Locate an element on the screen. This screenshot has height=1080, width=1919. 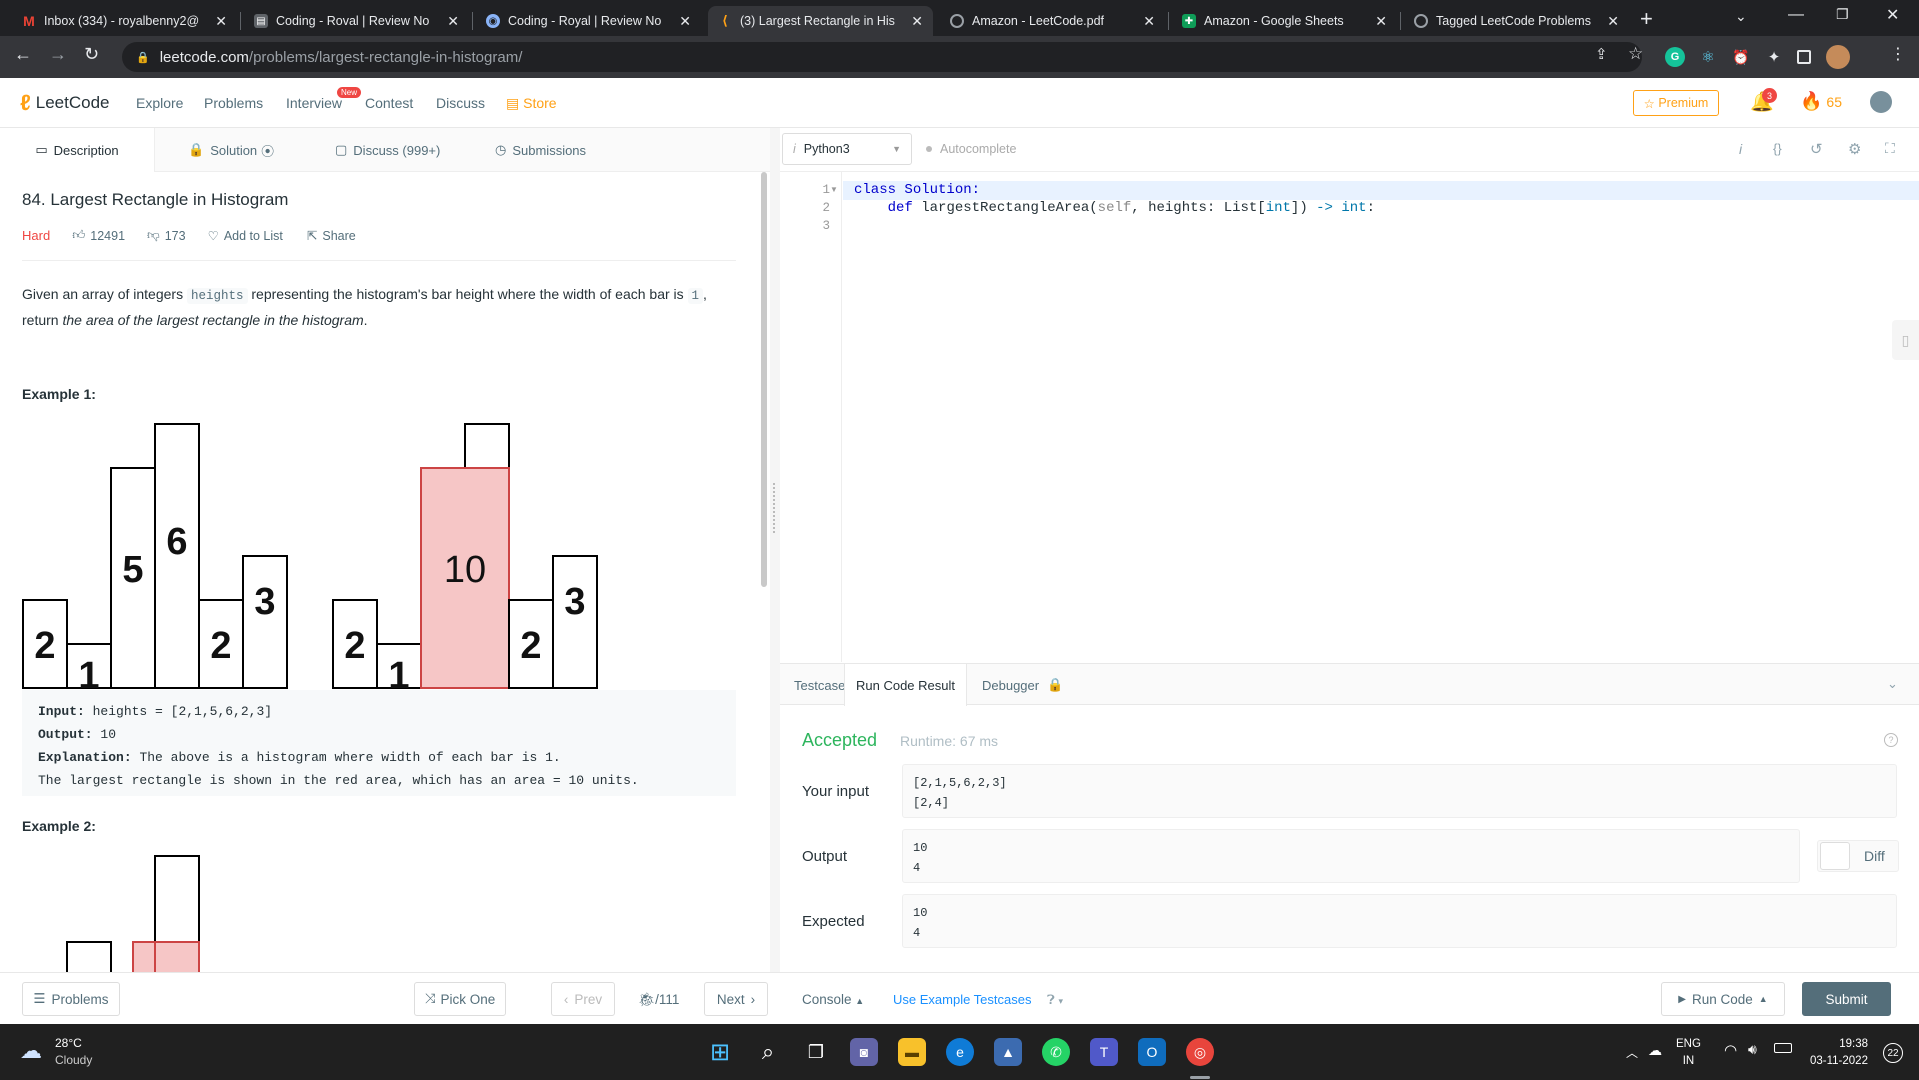
profile-avatar is located at coordinates (1838, 57).